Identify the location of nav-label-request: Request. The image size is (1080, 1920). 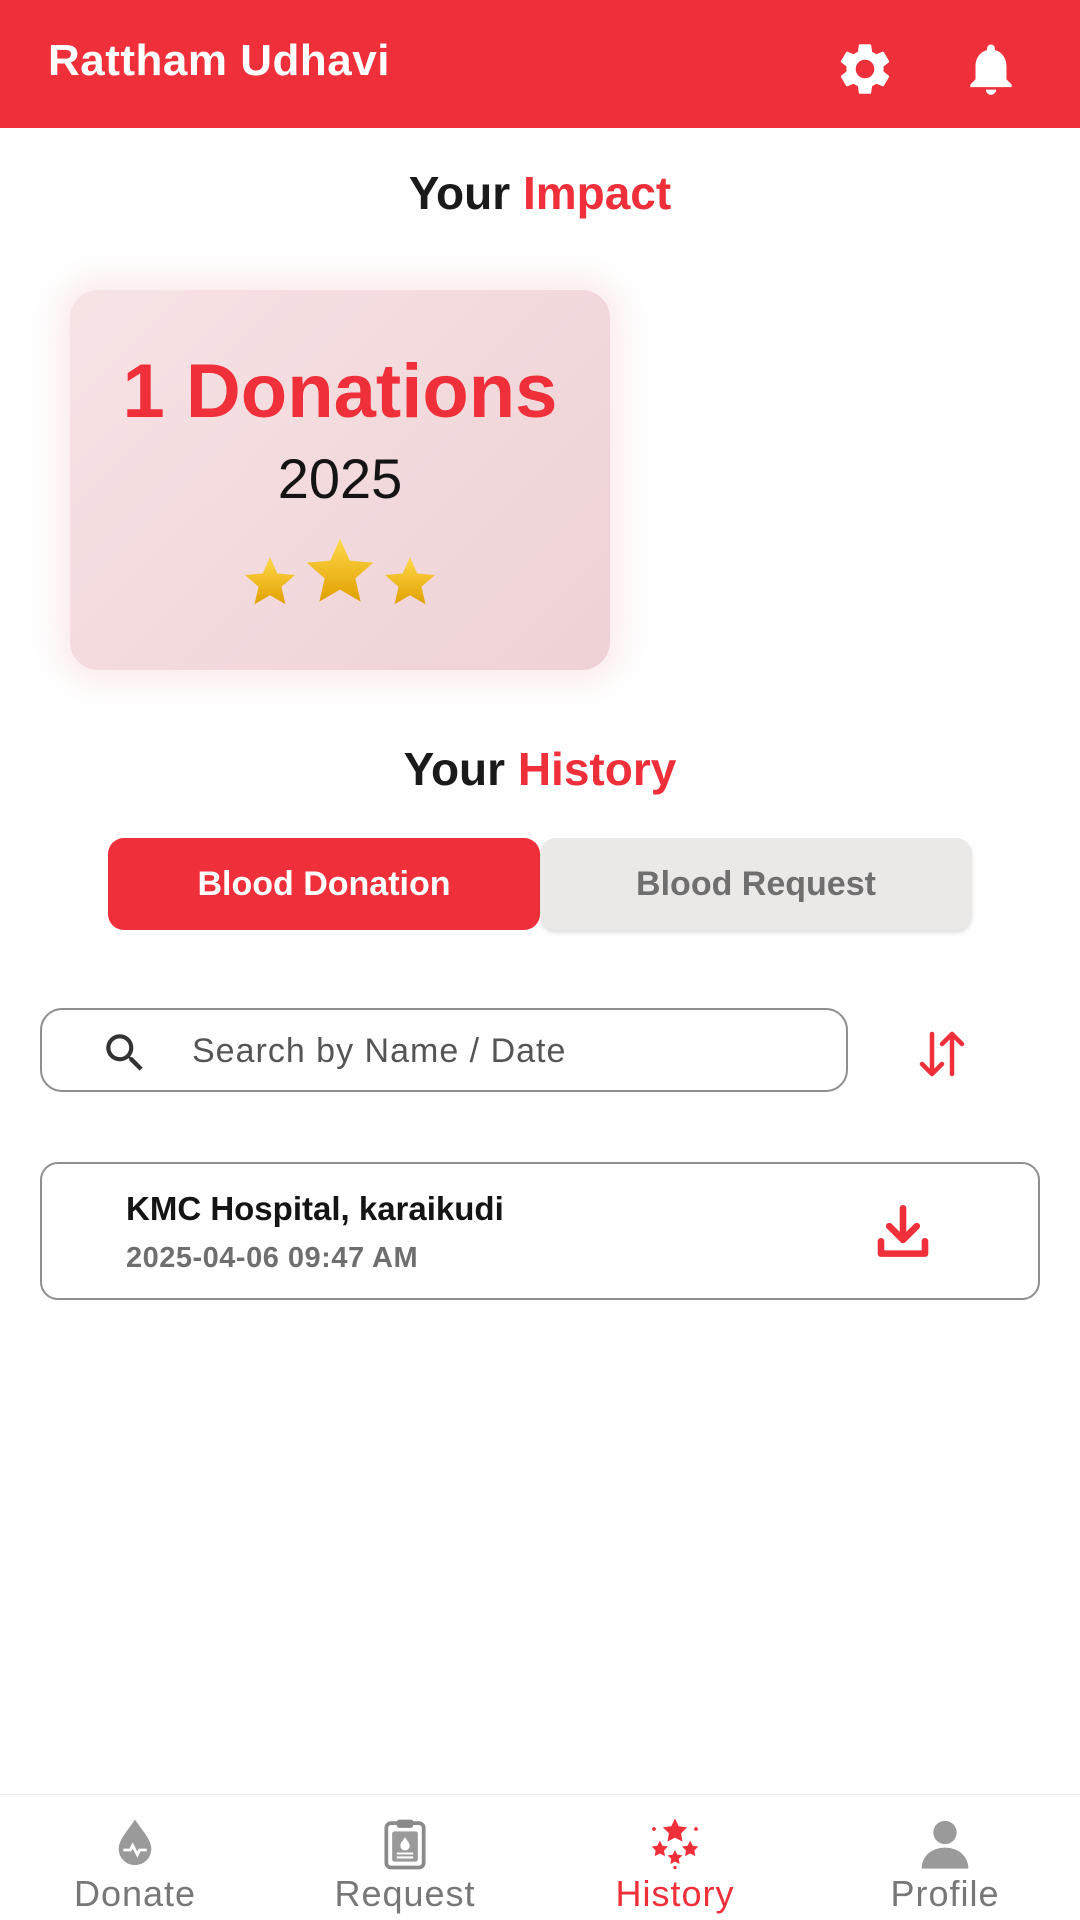
(405, 1893).